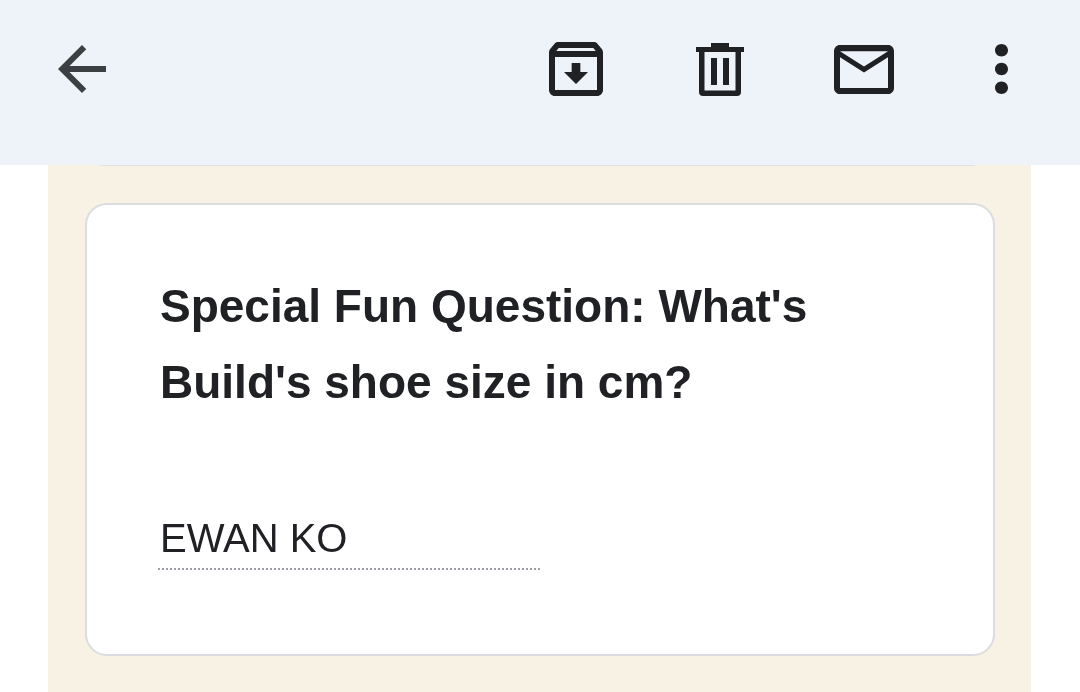 This screenshot has width=1080, height=692. Describe the element at coordinates (82, 69) in the screenshot. I see `back-arrow-icon` at that location.